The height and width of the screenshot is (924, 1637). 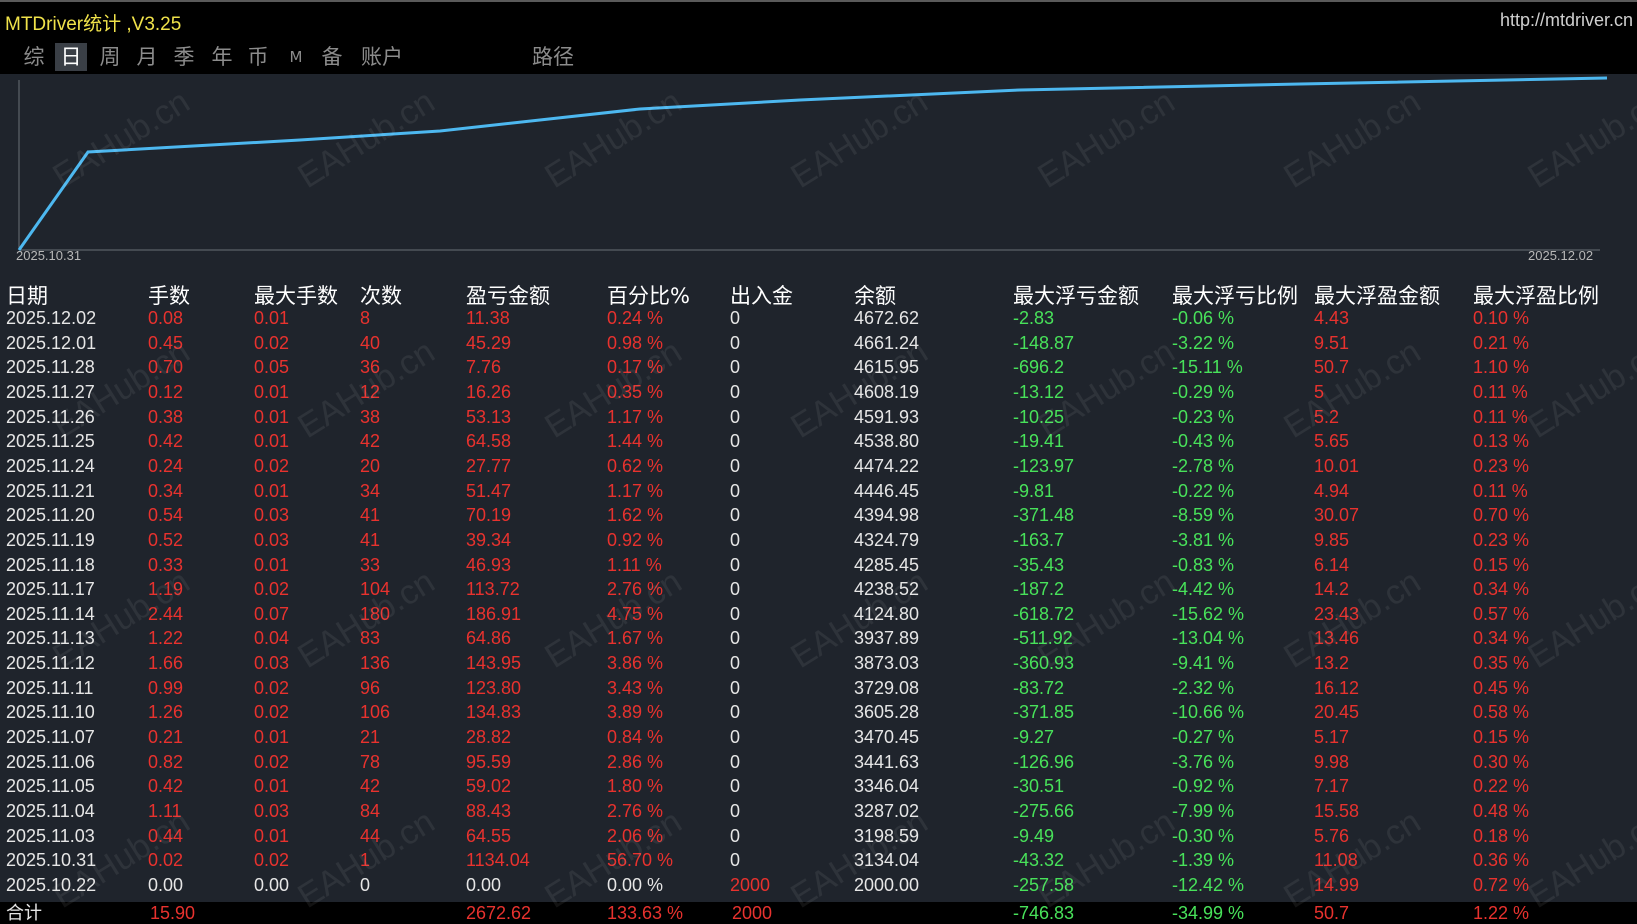 I want to click on cell-percent: 1.44 %, so click(x=635, y=441).